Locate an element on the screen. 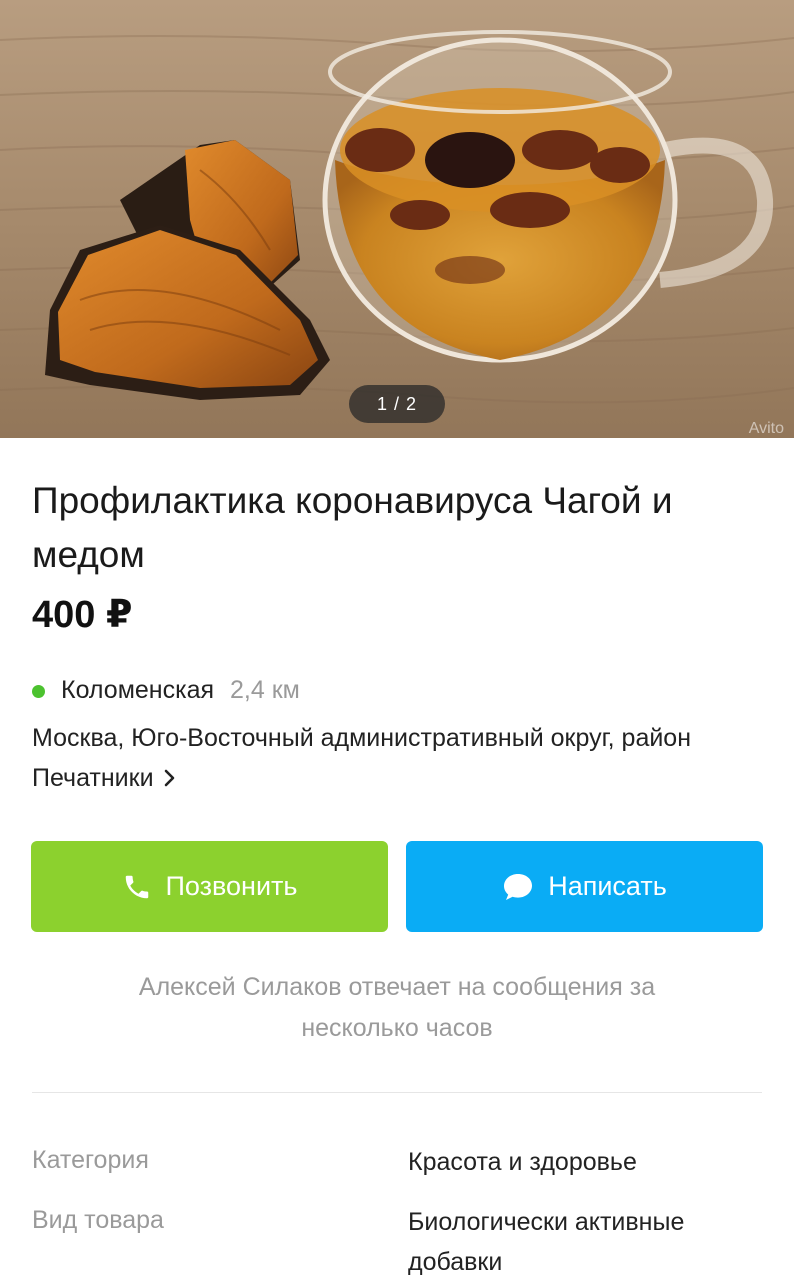  message-button: Написать is located at coordinates (584, 886).